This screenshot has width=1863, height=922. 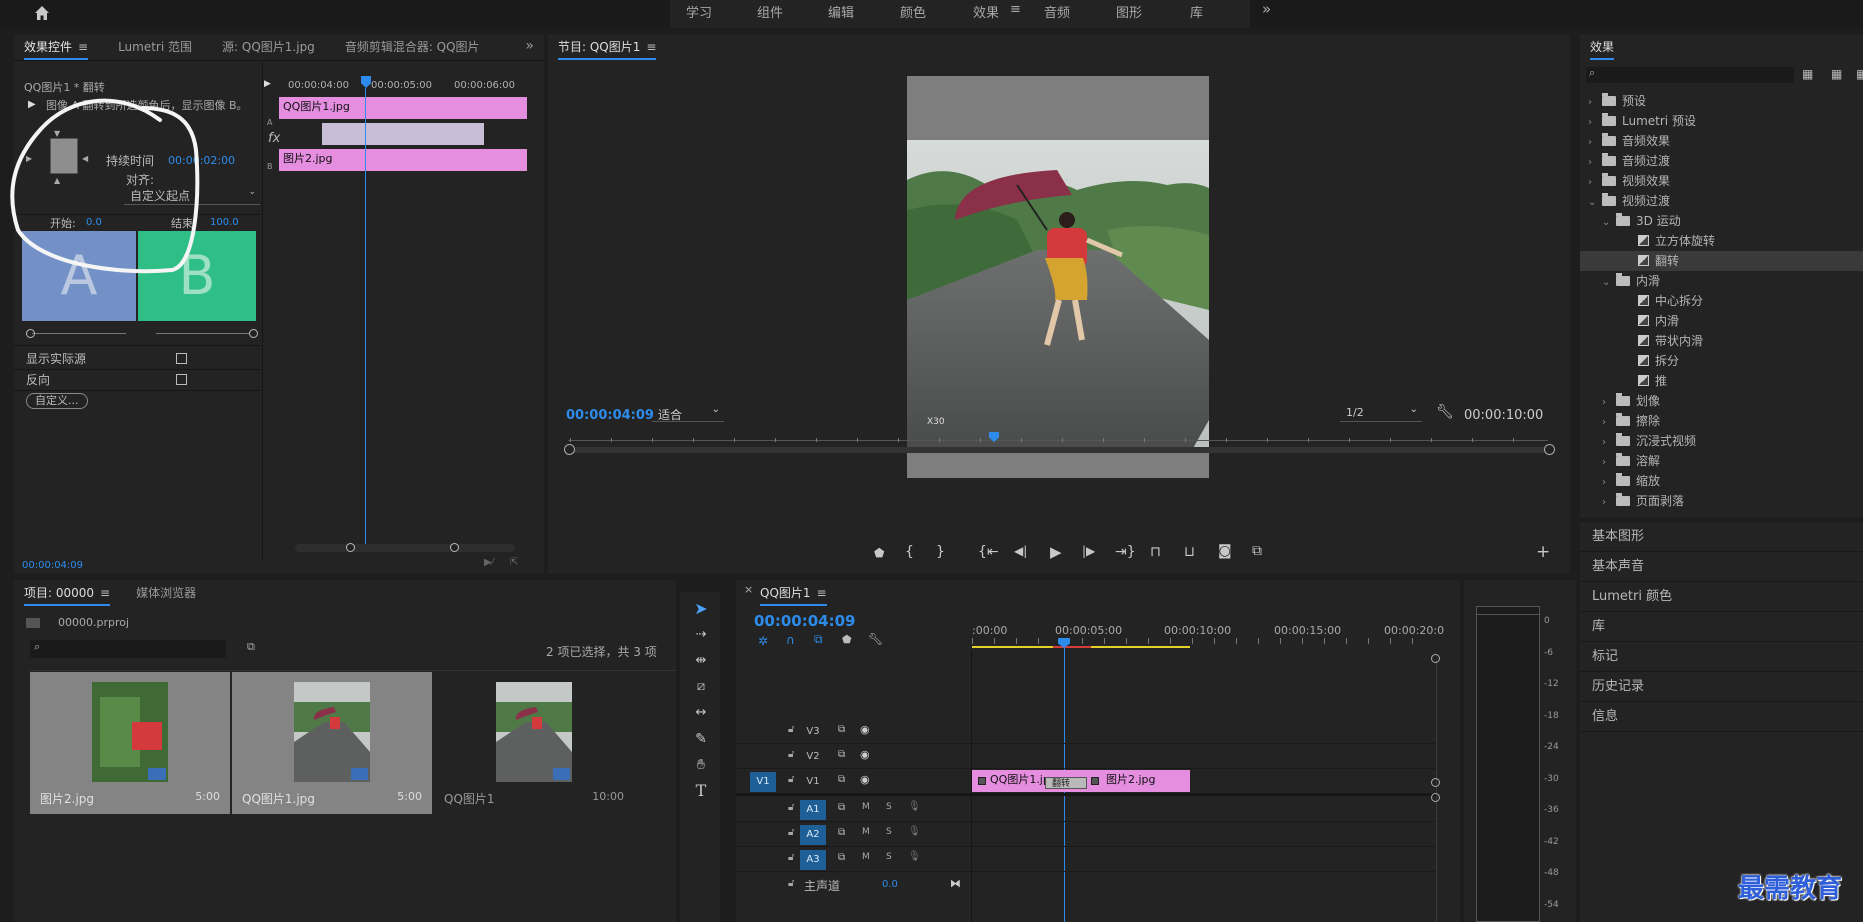 What do you see at coordinates (569, 449) in the screenshot?
I see `zoom-handle-left` at bounding box center [569, 449].